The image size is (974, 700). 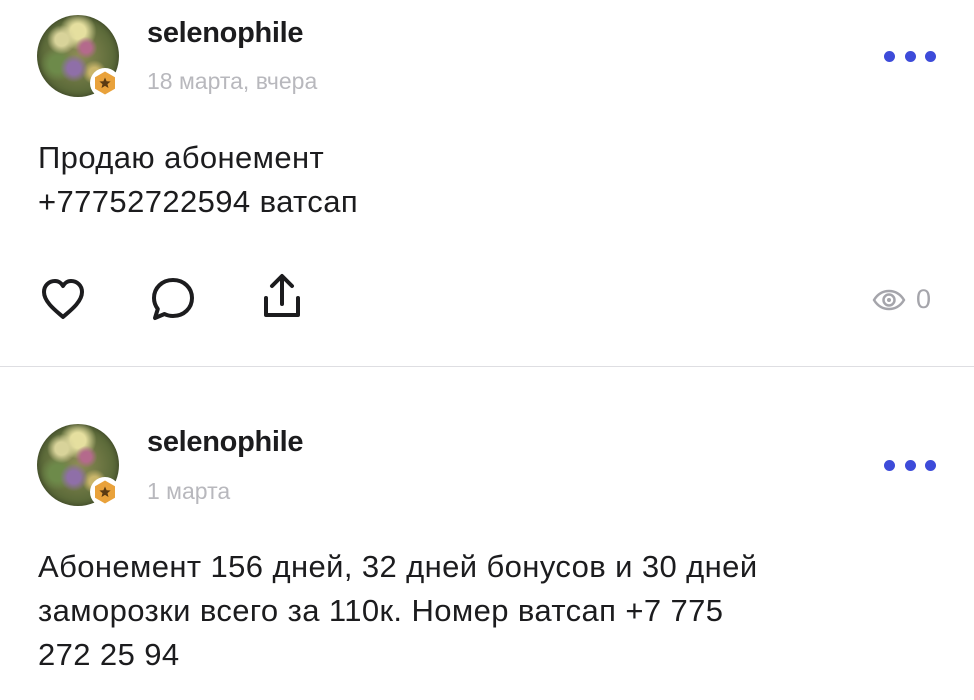 What do you see at coordinates (232, 81) in the screenshot?
I see `post-date: 18 марта, вчера` at bounding box center [232, 81].